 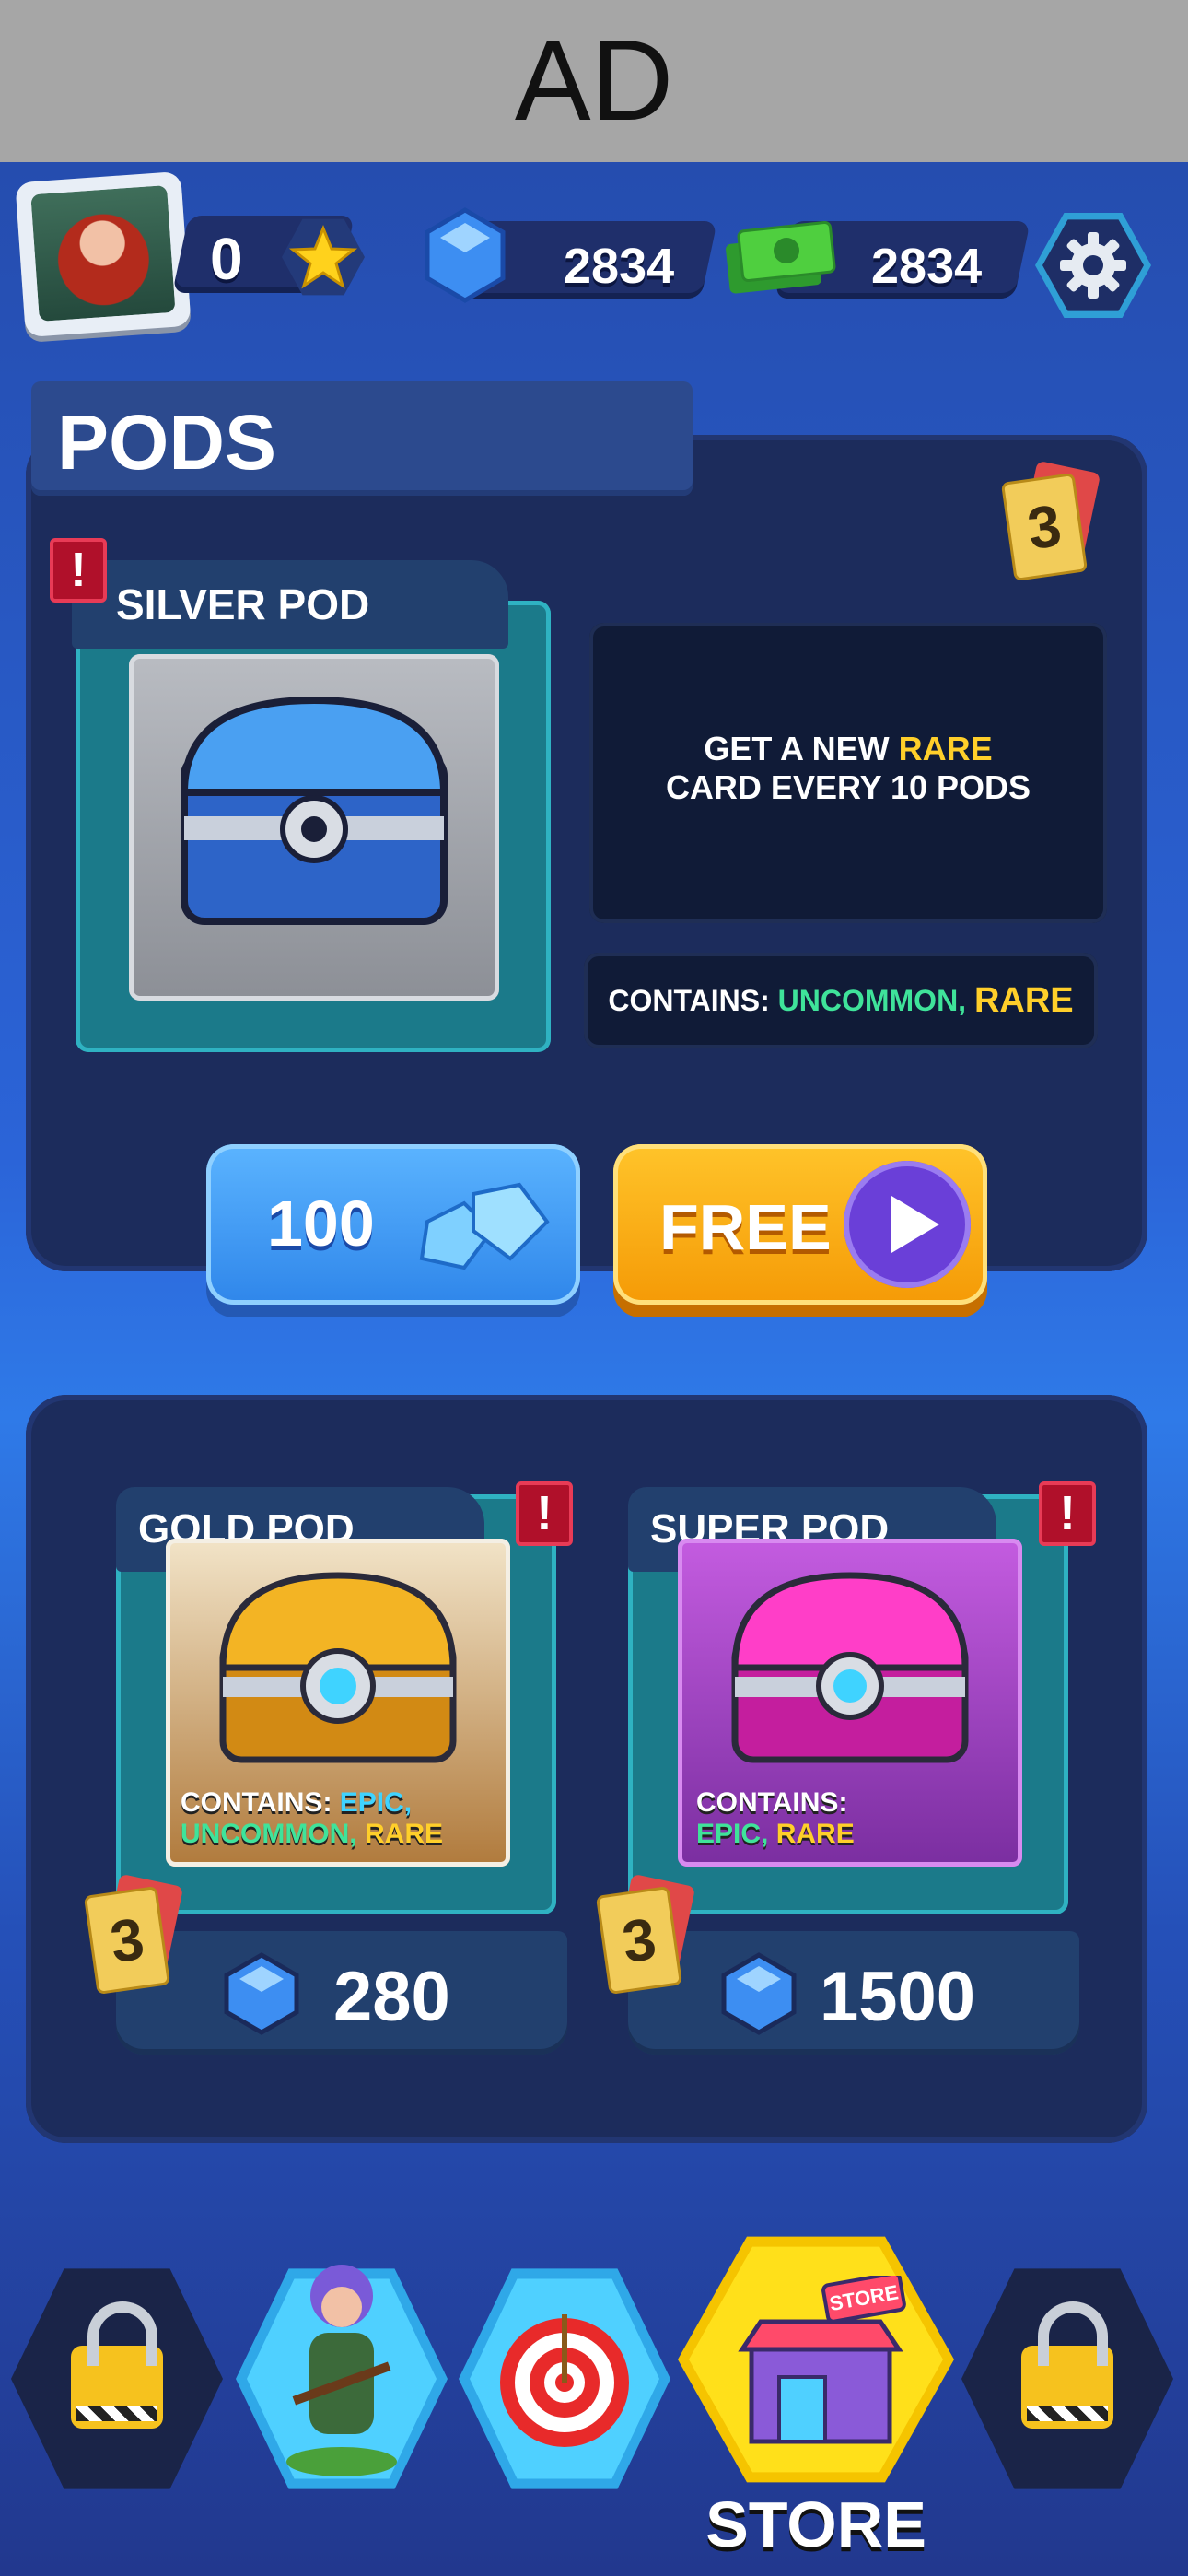 I want to click on super-price-bar: 1500, so click(x=853, y=1993).